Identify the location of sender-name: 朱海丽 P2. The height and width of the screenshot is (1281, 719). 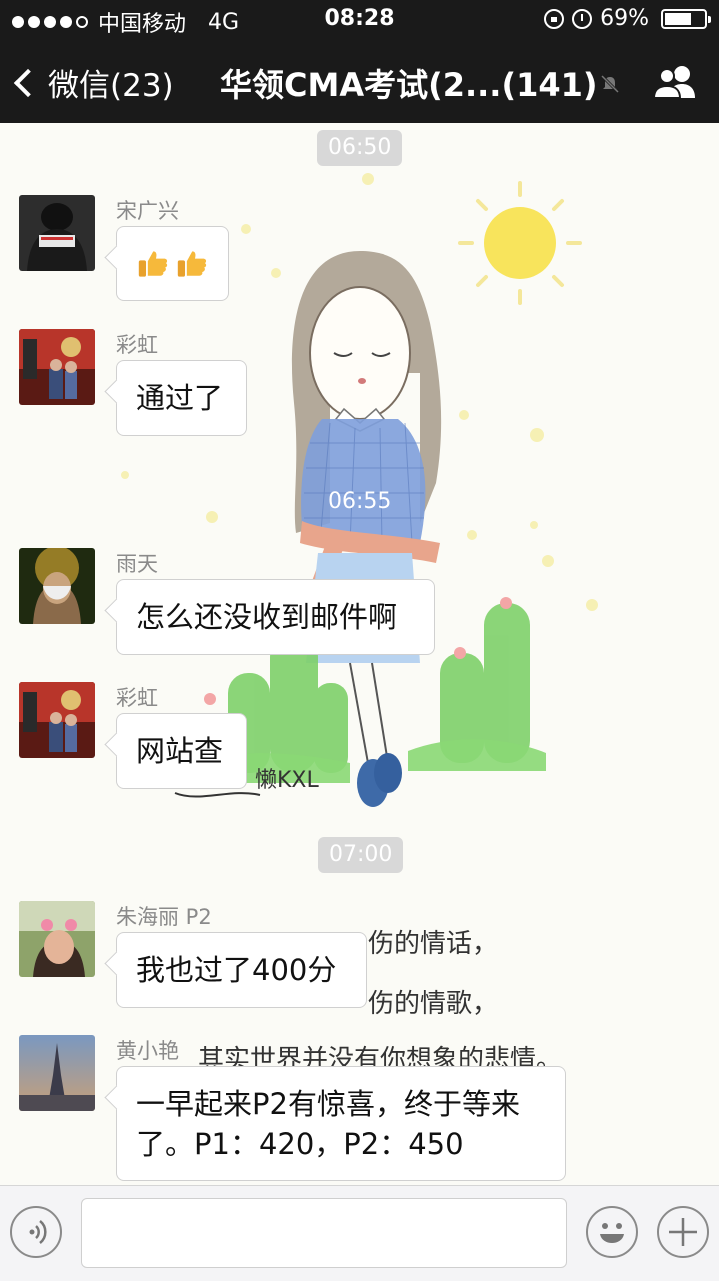
(164, 917).